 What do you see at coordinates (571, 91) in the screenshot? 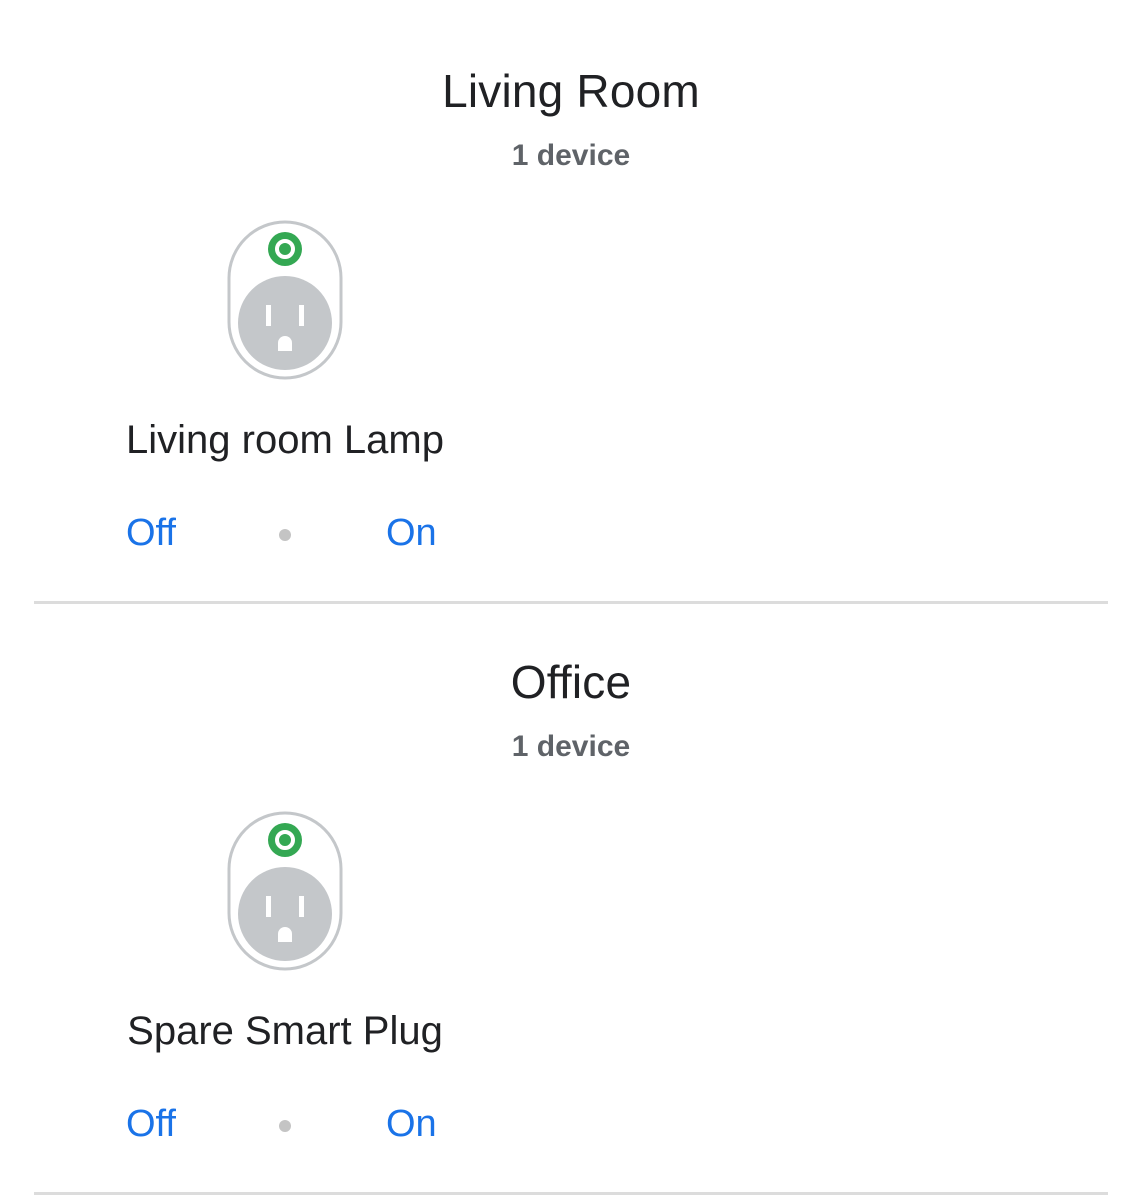
I see `room-title: Living Room` at bounding box center [571, 91].